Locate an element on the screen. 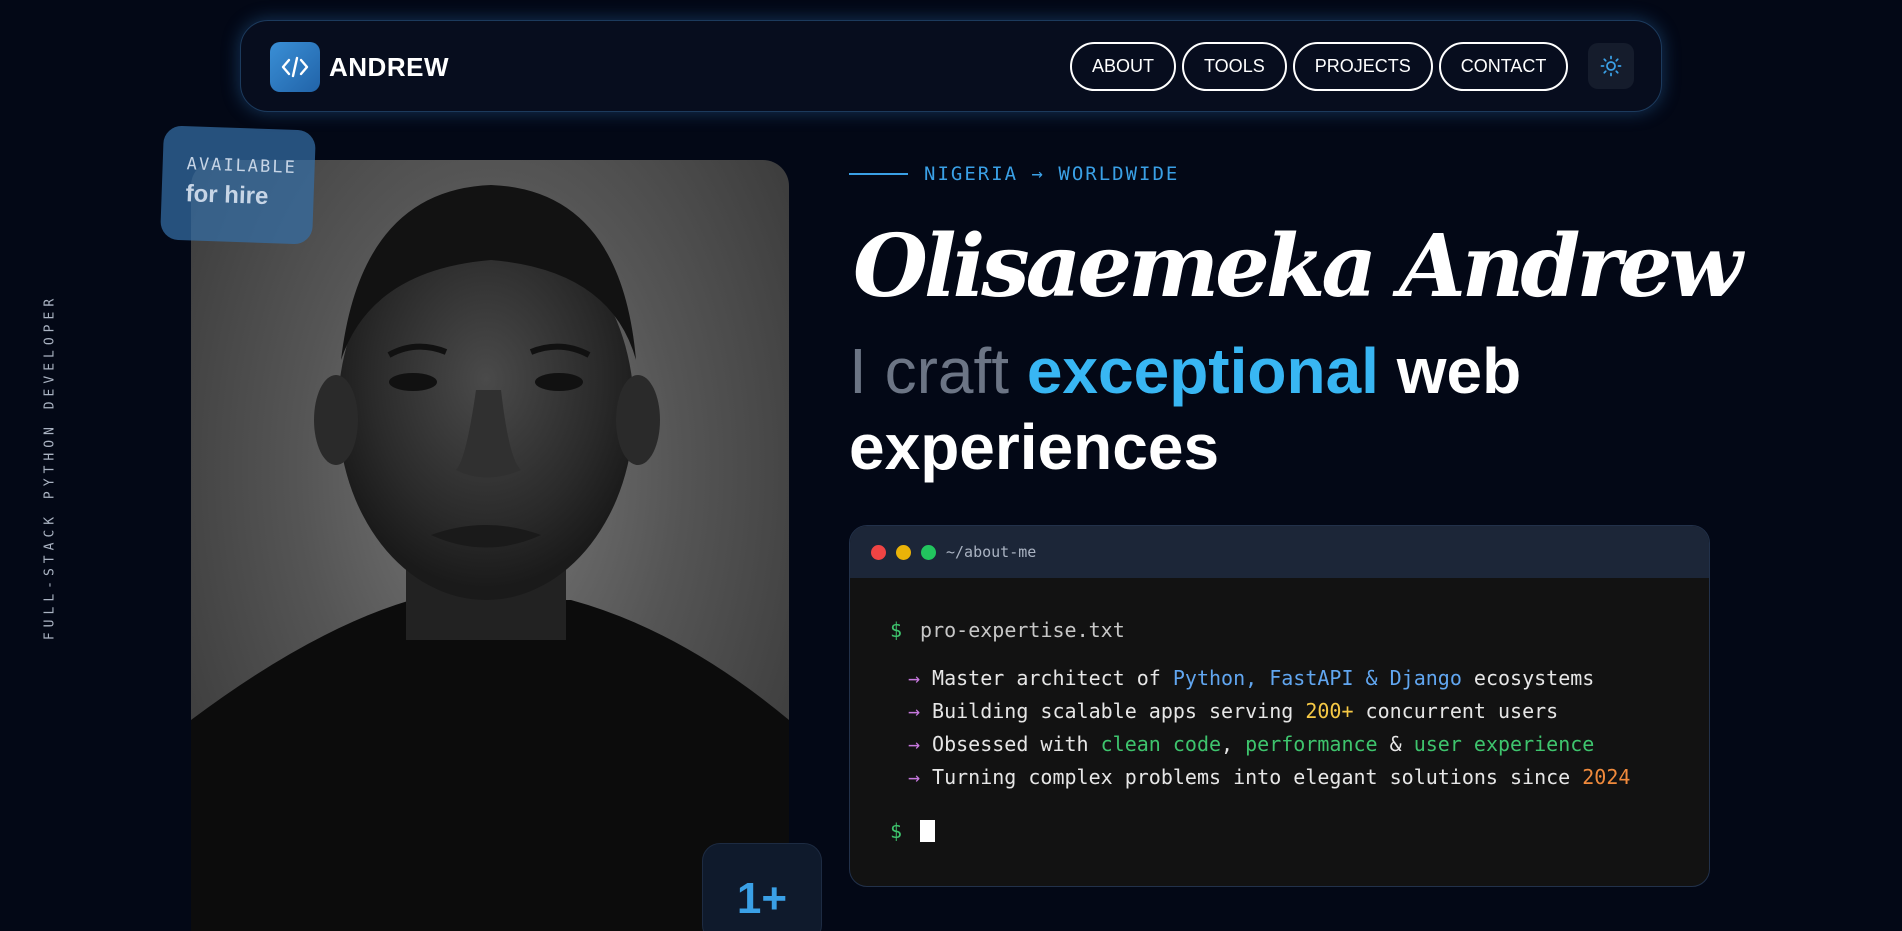  terminal-title: ~/about-me is located at coordinates (991, 552).